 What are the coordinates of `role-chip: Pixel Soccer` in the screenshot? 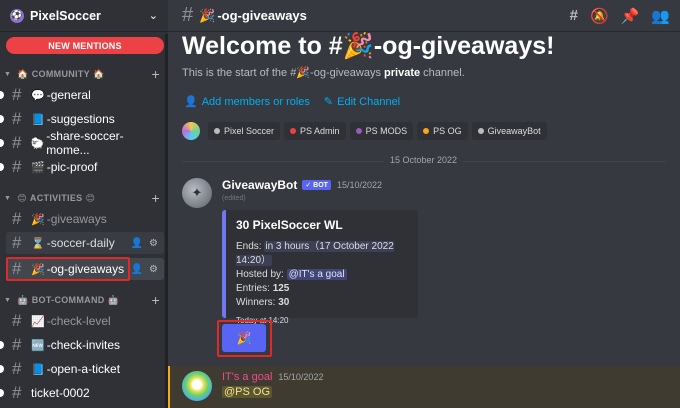 It's located at (244, 131).